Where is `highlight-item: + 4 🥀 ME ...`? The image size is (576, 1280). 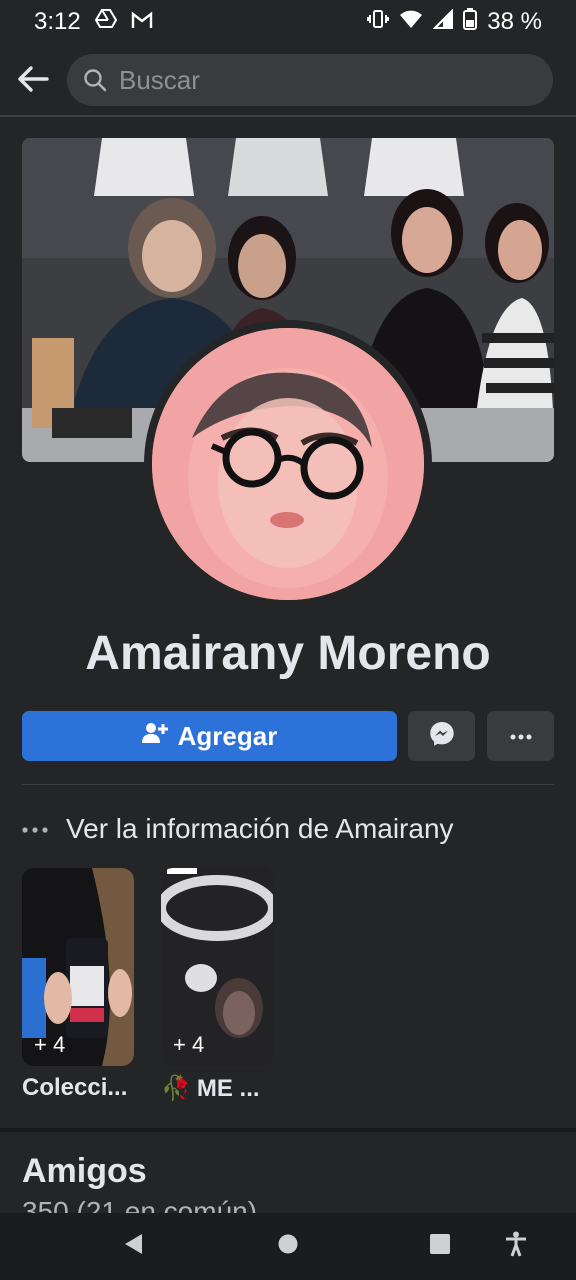 highlight-item: + 4 🥀 ME ... is located at coordinates (217, 985).